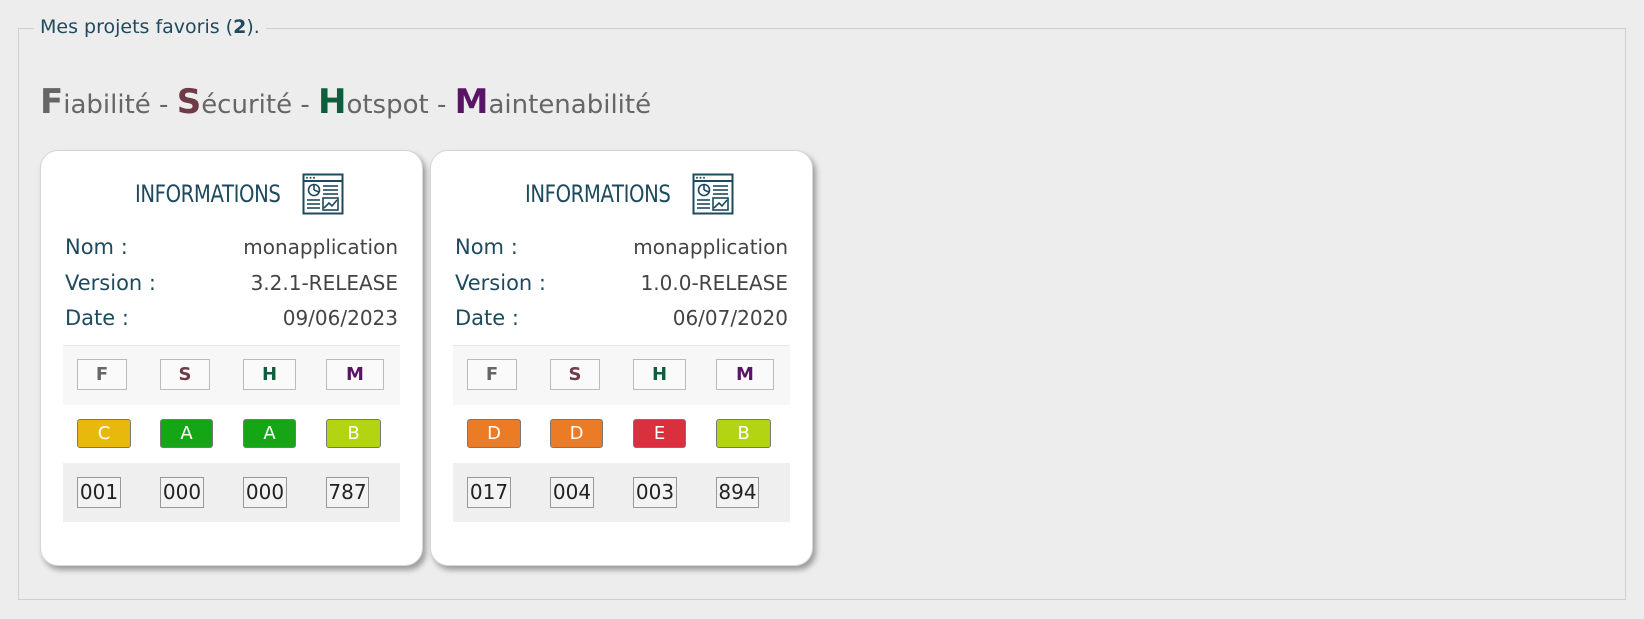 This screenshot has width=1644, height=619. Describe the element at coordinates (737, 492) in the screenshot. I see `issue-count: 894` at that location.